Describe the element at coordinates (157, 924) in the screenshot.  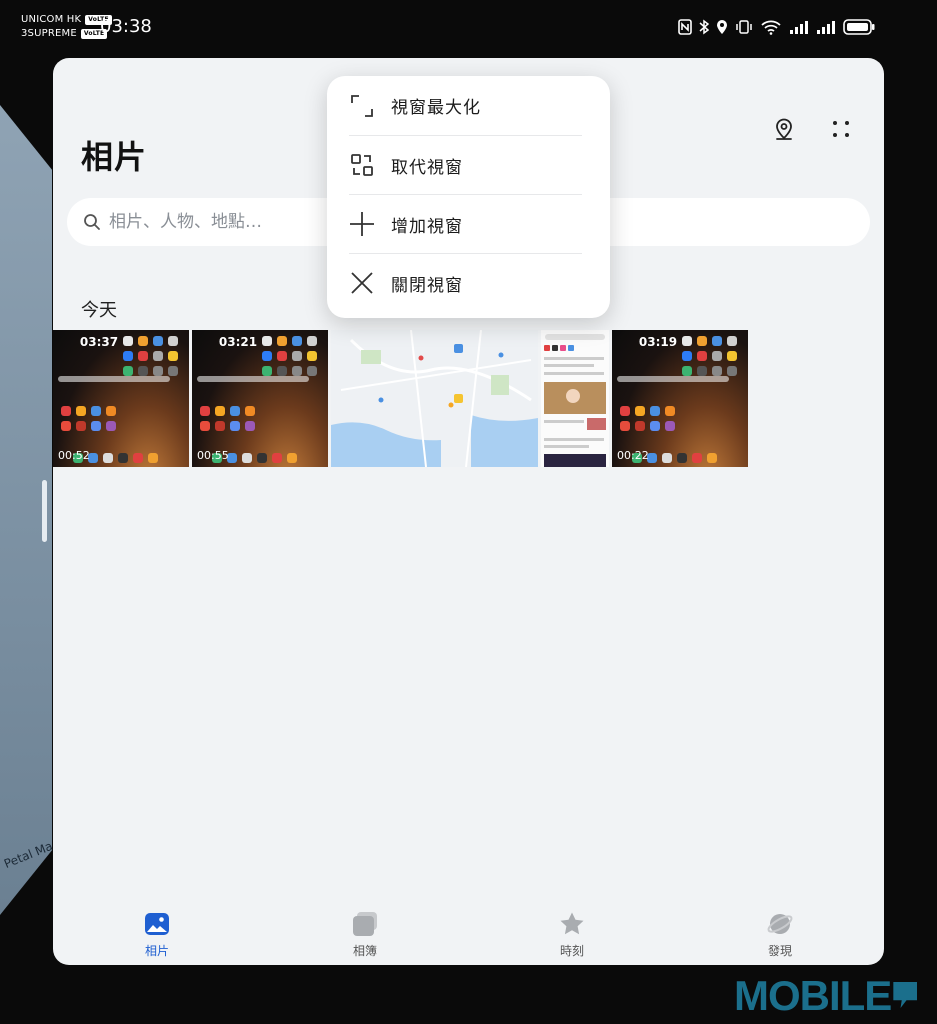
I see `photos-icon` at that location.